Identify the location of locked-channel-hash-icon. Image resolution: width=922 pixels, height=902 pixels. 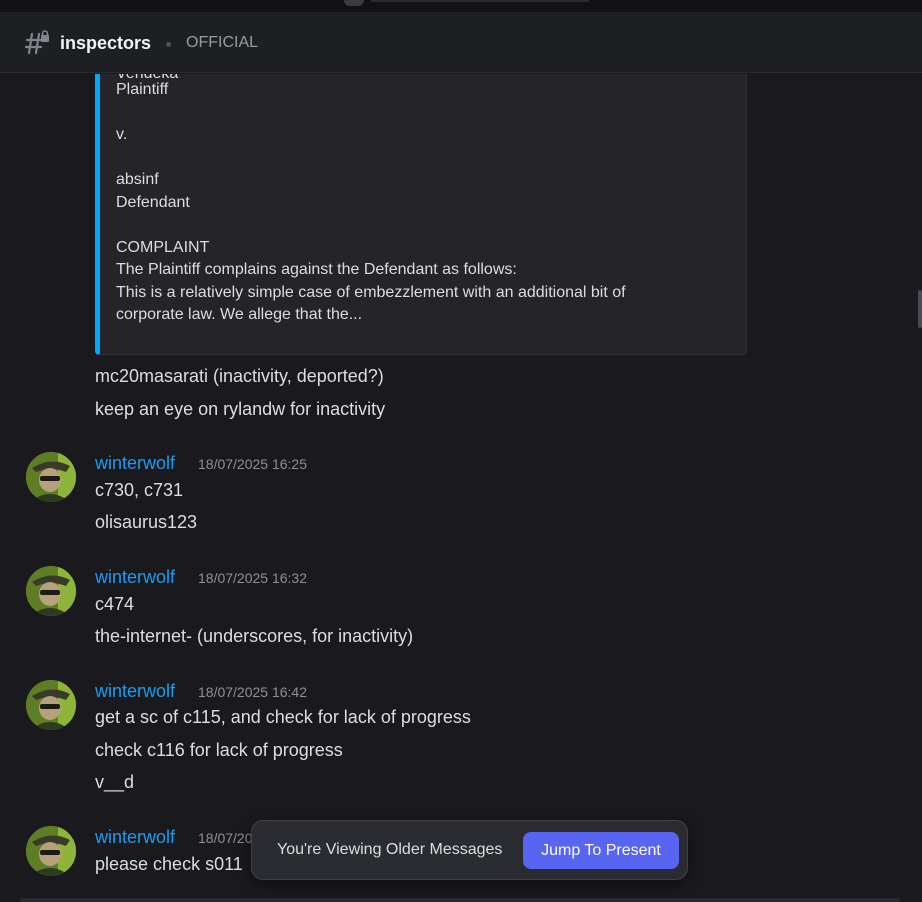
(36, 42).